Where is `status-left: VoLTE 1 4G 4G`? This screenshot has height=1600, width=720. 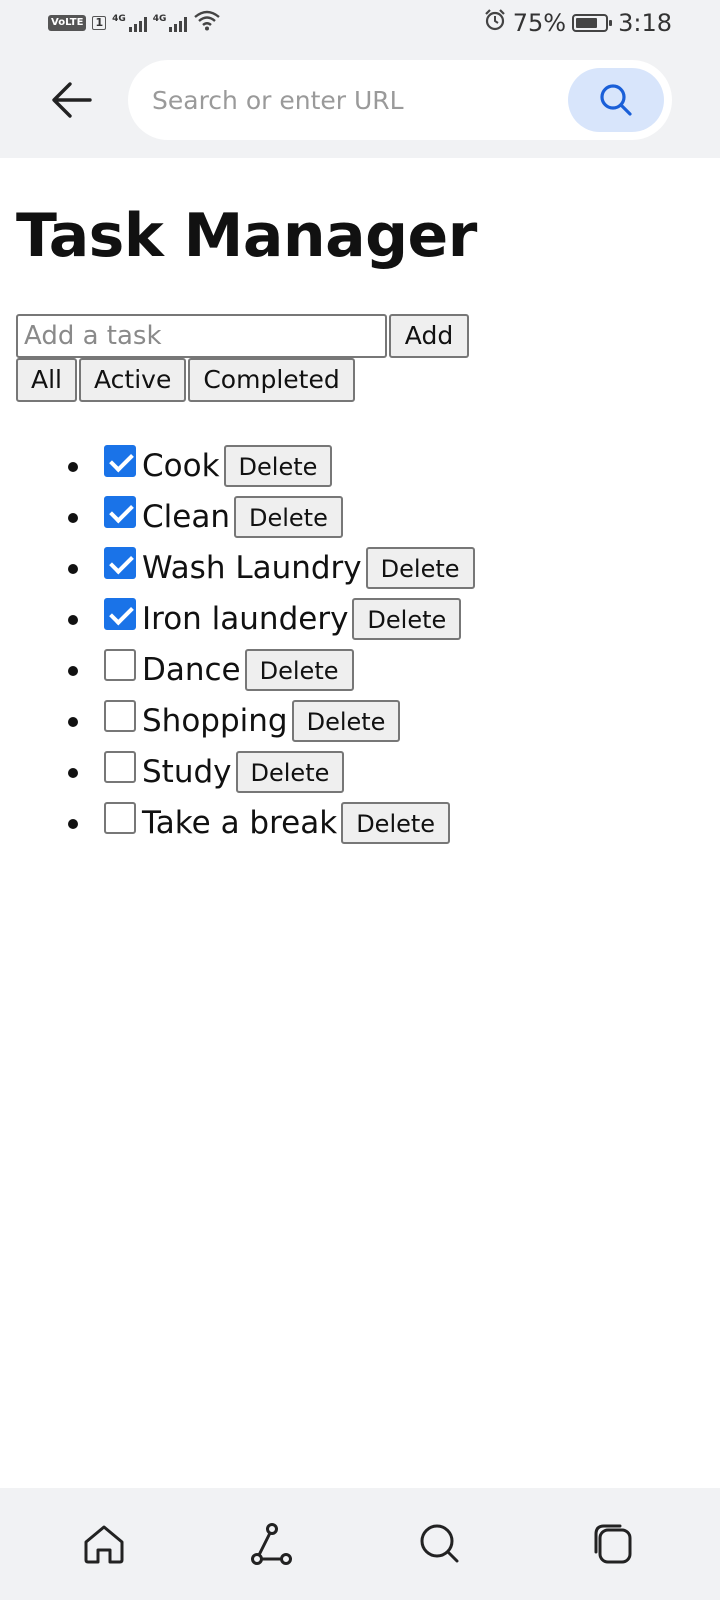
status-left: VoLTE 1 4G 4G is located at coordinates (134, 23).